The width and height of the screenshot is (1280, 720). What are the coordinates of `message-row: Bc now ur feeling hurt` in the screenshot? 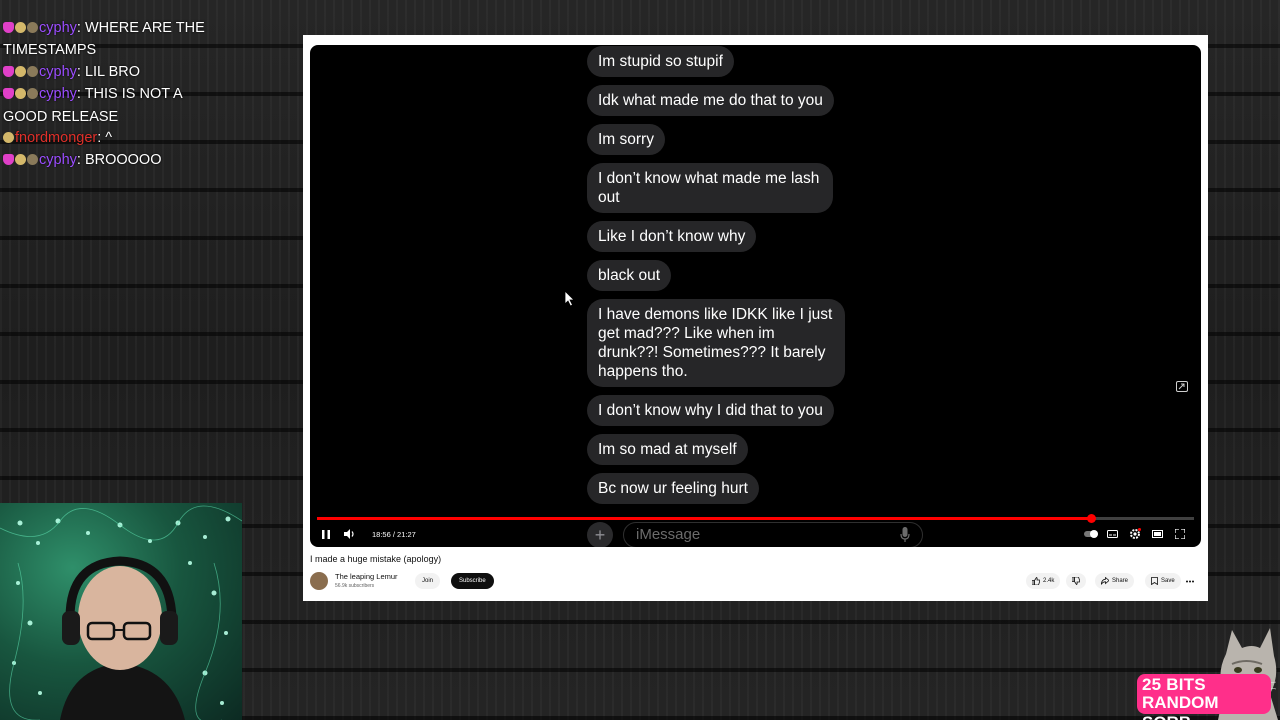 It's located at (737, 492).